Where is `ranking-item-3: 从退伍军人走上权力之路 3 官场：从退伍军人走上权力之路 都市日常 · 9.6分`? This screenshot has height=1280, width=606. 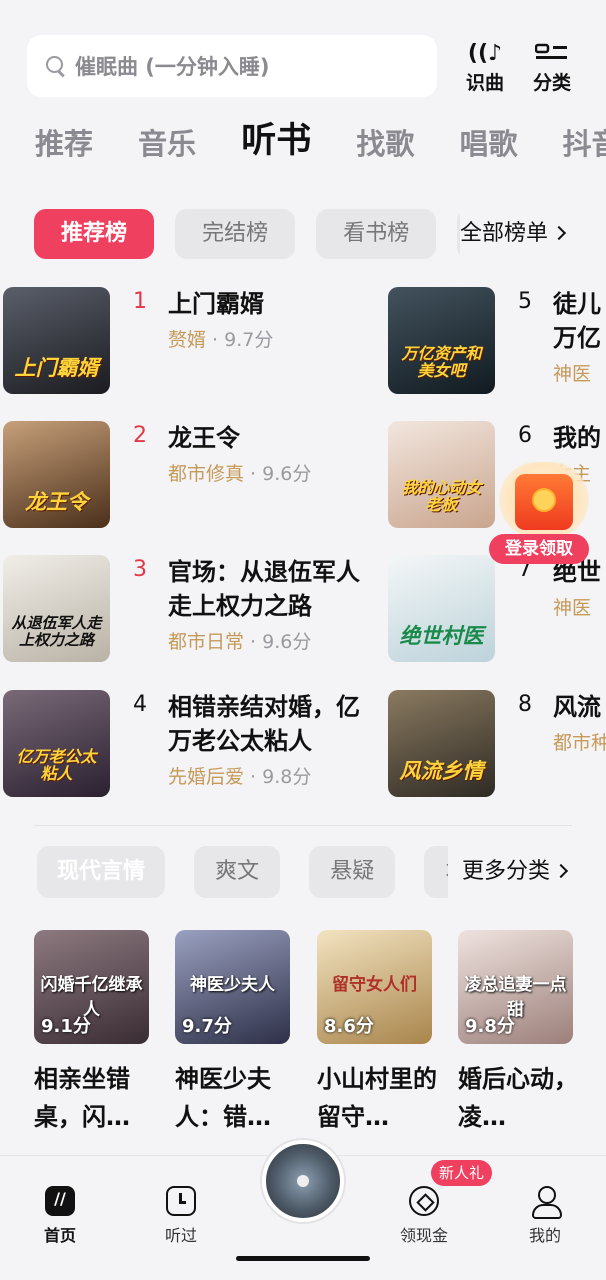
ranking-item-3: 从退伍军人走上权力之路 3 官场：从退伍军人走上权力之路 都市日常 · 9.6分 is located at coordinates (181, 610).